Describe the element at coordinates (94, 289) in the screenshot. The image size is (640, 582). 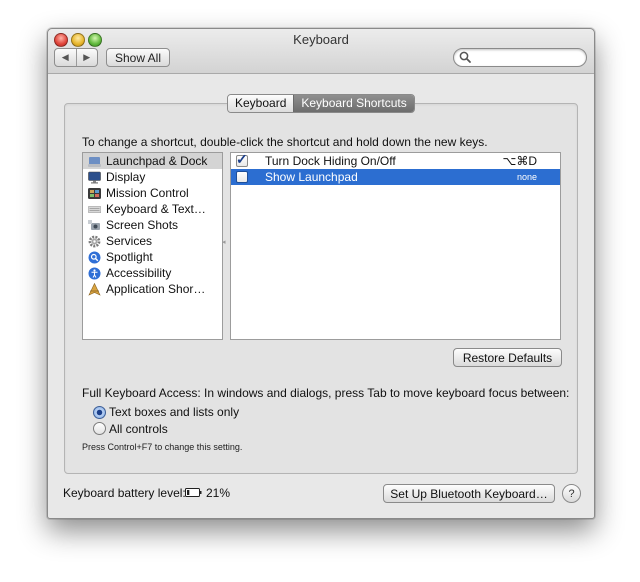
I see `app-shortcuts-icon` at that location.